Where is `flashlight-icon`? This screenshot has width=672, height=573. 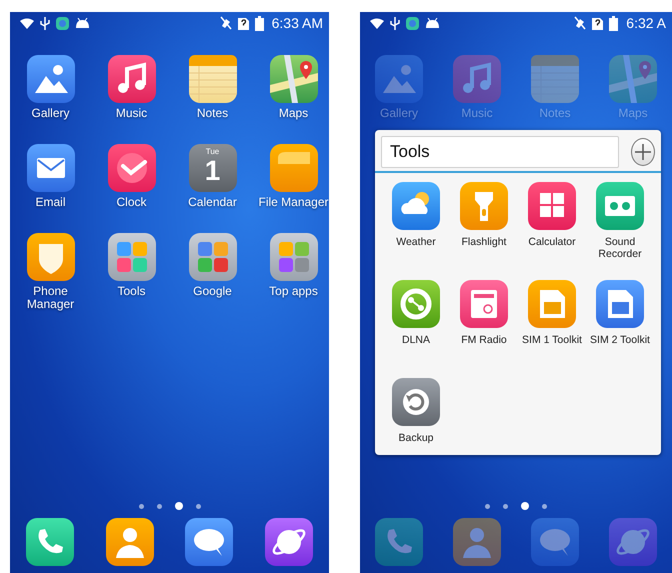 flashlight-icon is located at coordinates (484, 206).